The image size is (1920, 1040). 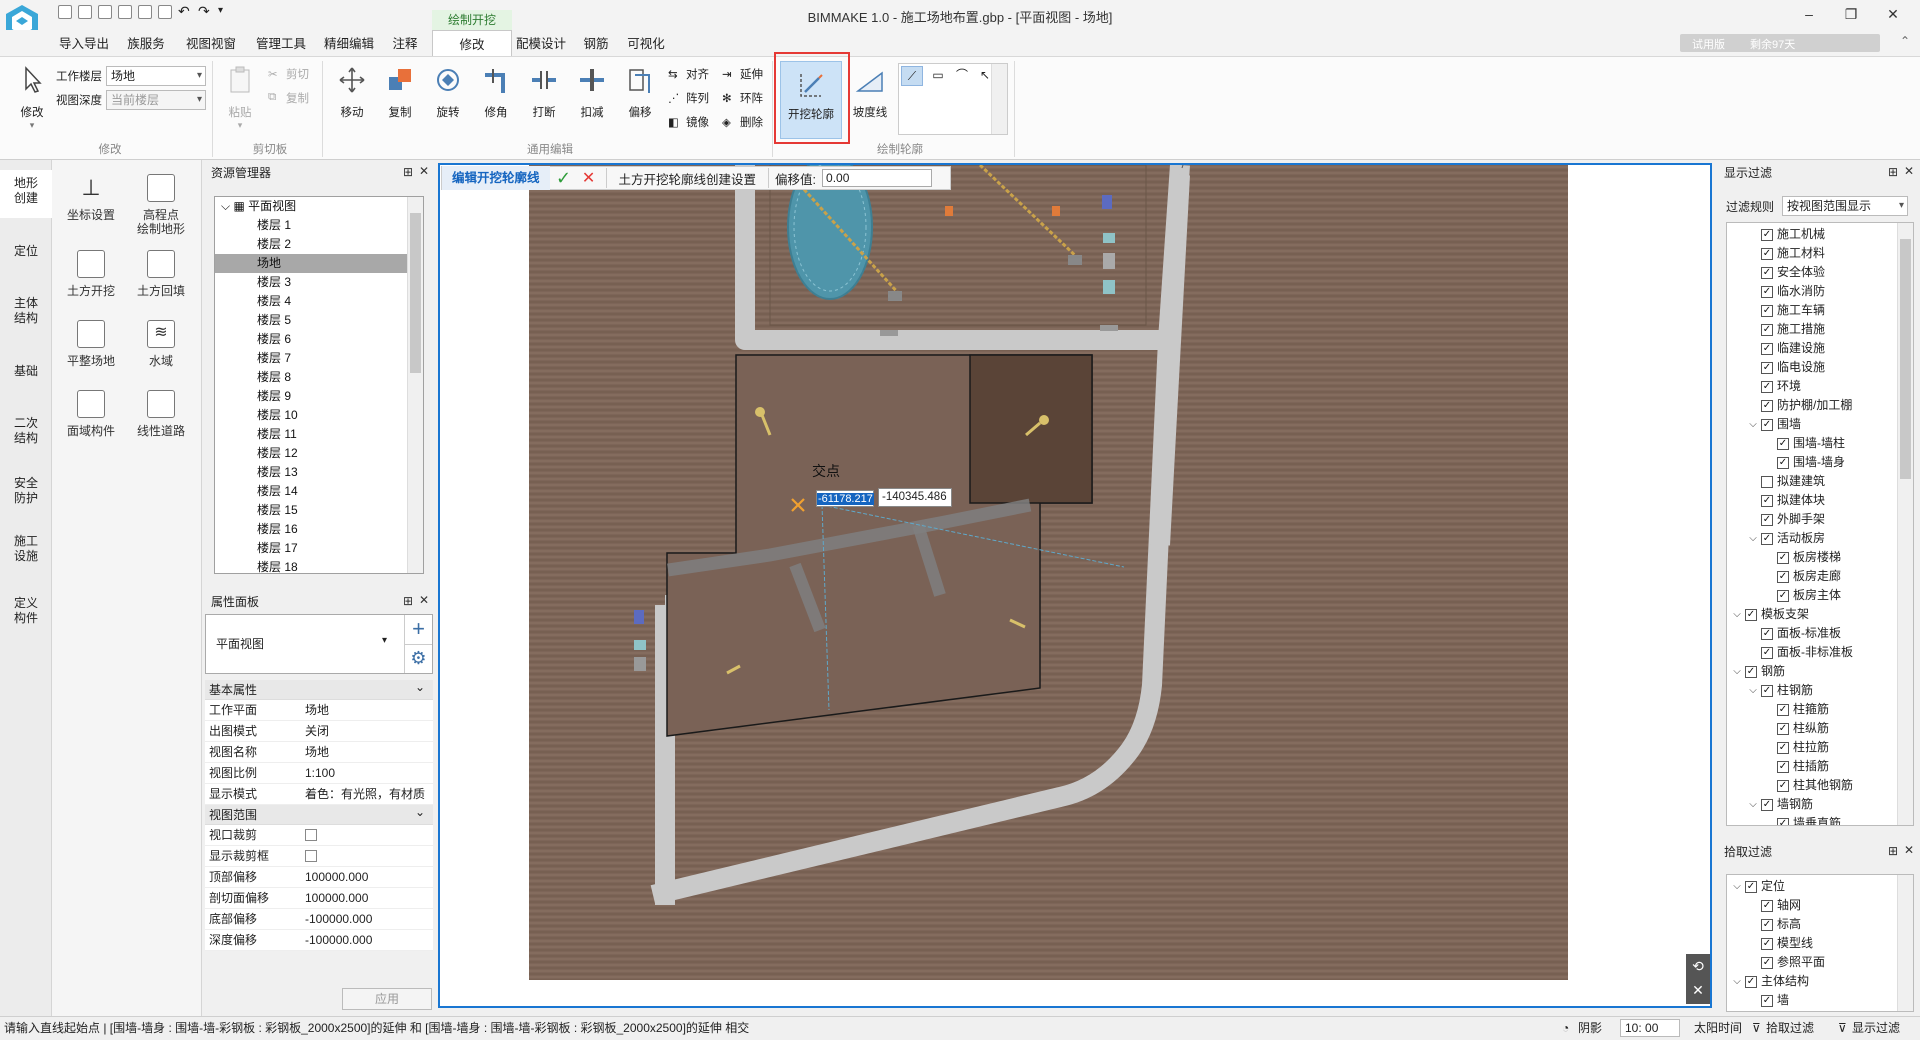 What do you see at coordinates (161, 414) in the screenshot?
I see `tool-linear-road: 线性道路` at bounding box center [161, 414].